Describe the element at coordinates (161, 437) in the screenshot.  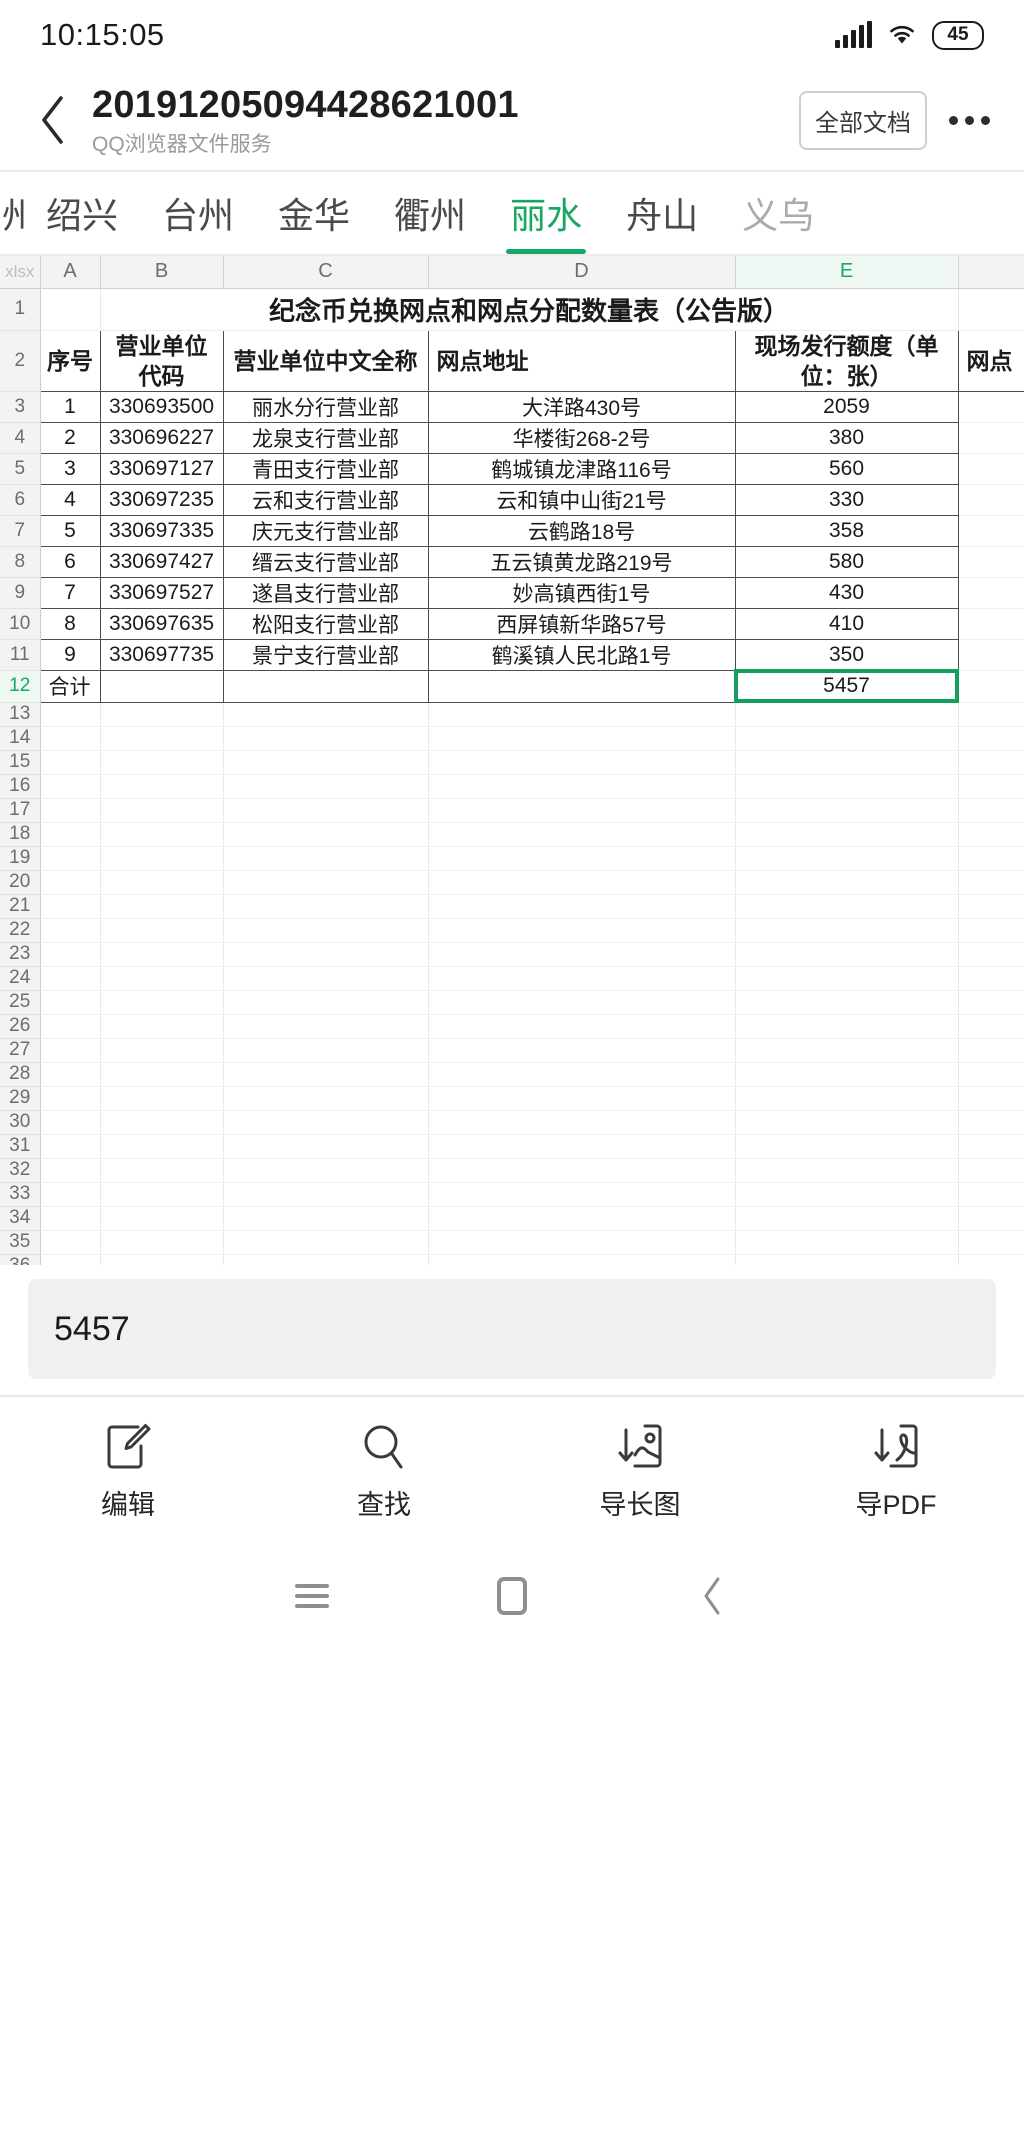
I see `cell-code: 330696227` at that location.